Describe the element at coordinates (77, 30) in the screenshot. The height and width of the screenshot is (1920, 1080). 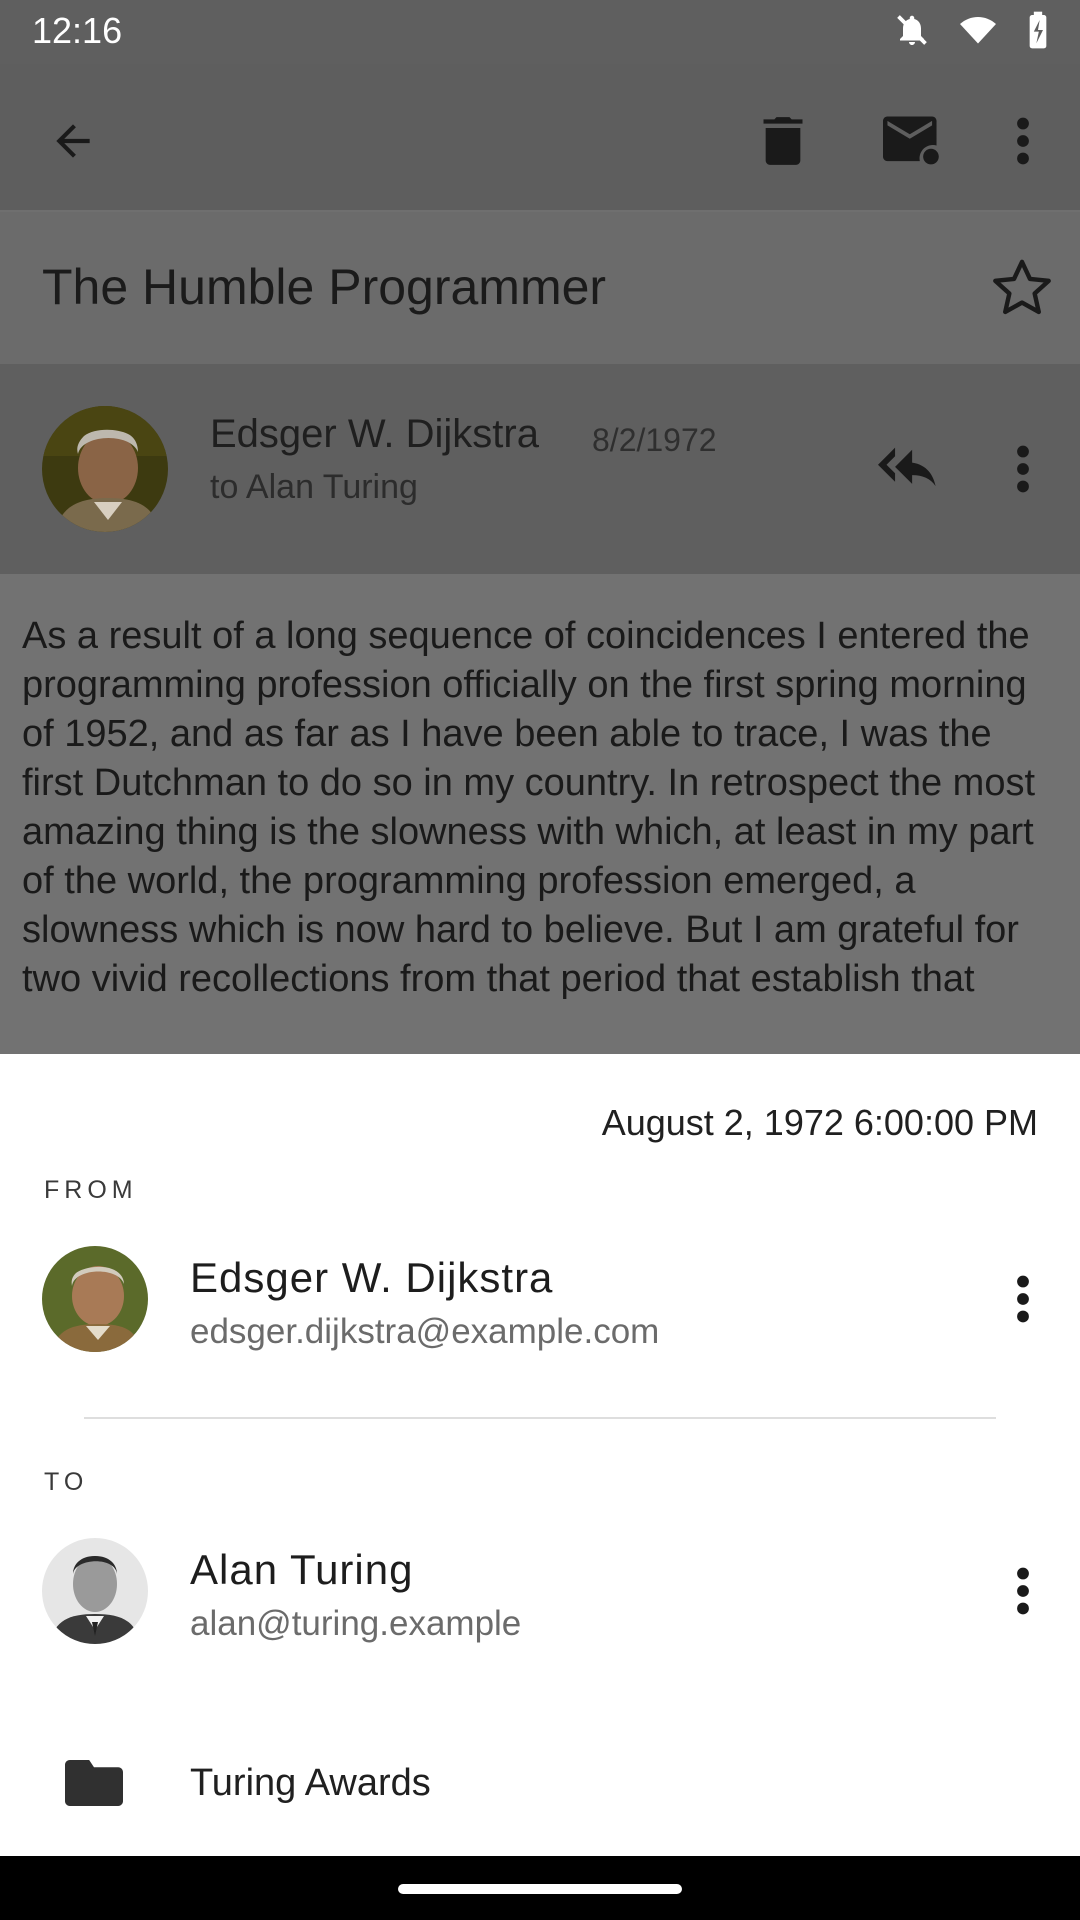
I see `status-time: 12:16` at that location.